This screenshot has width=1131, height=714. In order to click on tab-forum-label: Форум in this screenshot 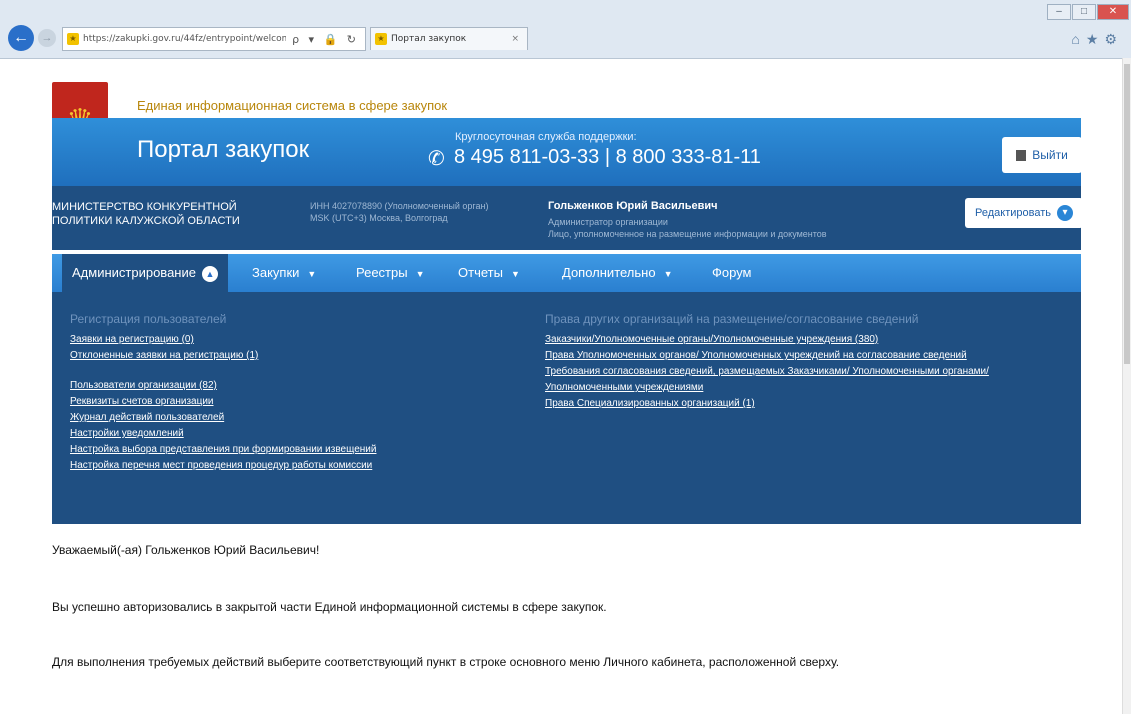, I will do `click(732, 272)`.